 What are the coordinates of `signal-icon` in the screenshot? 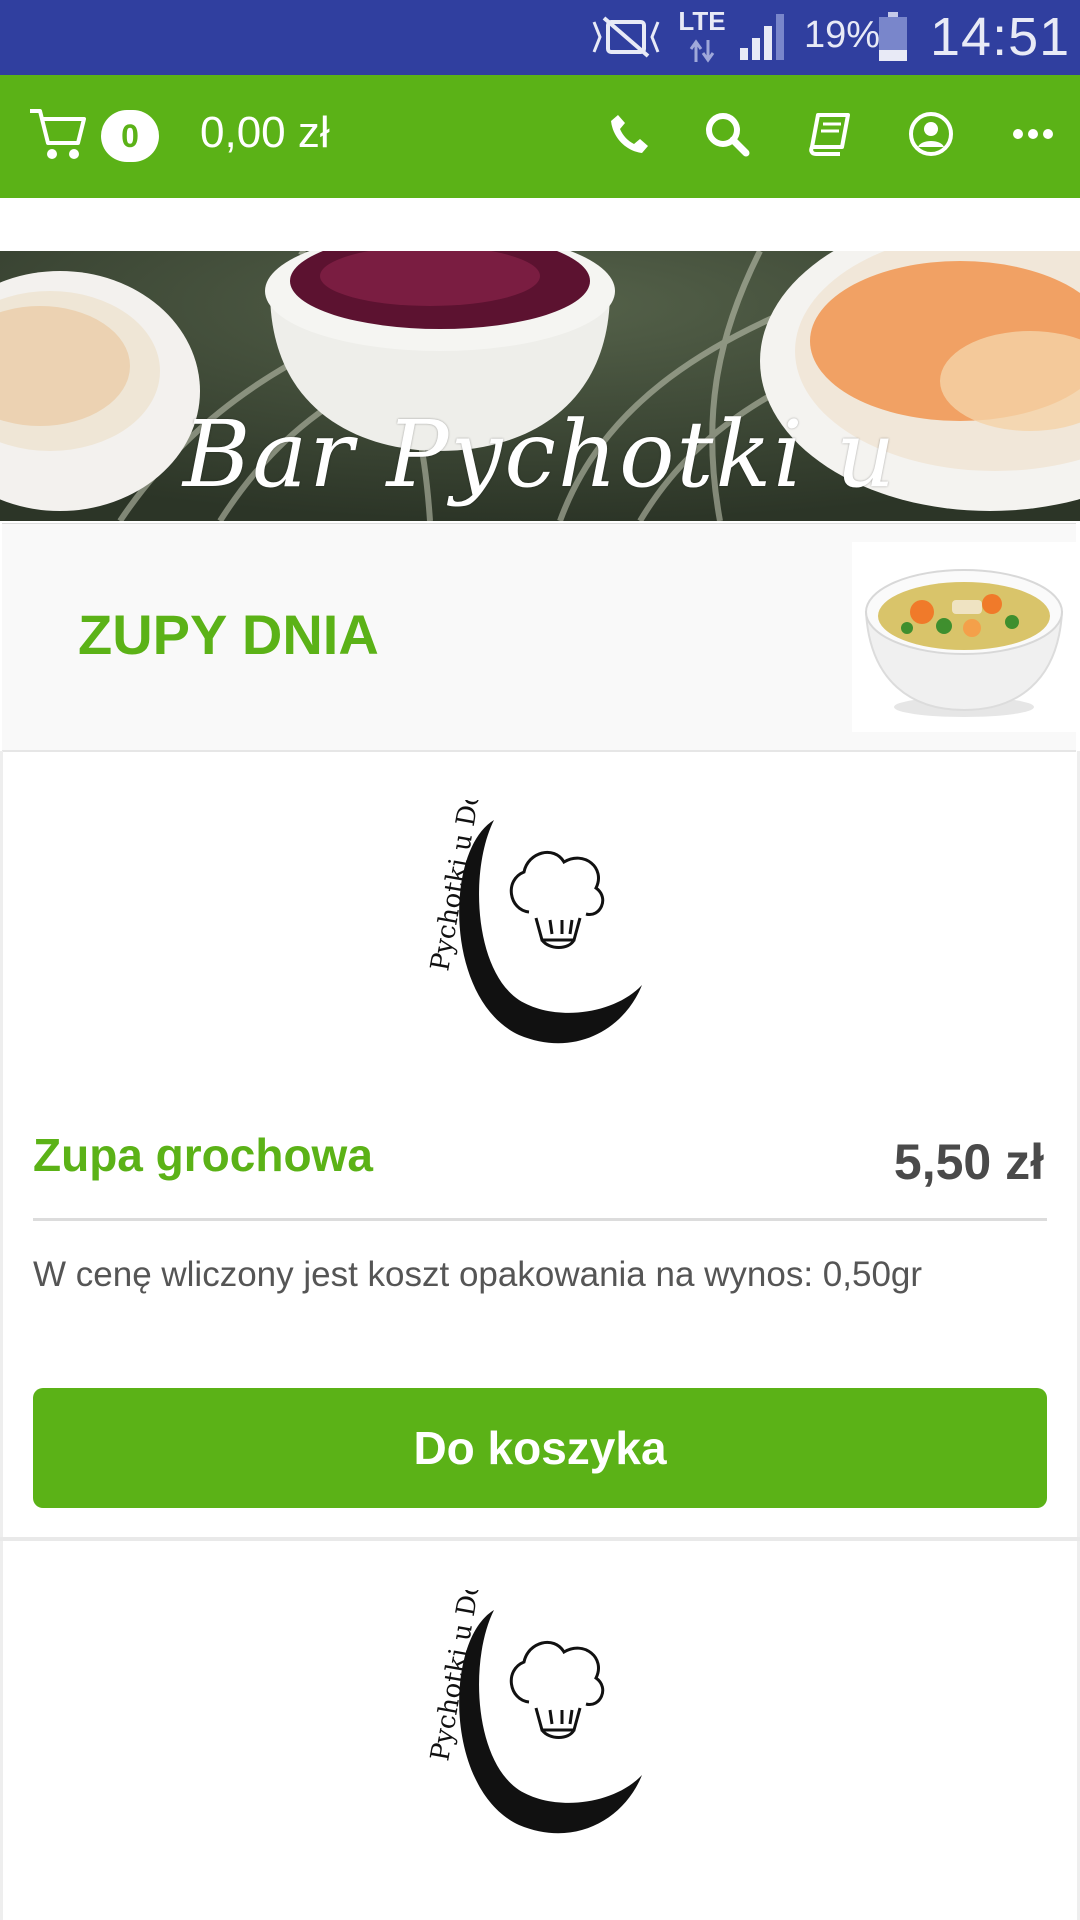 It's located at (762, 37).